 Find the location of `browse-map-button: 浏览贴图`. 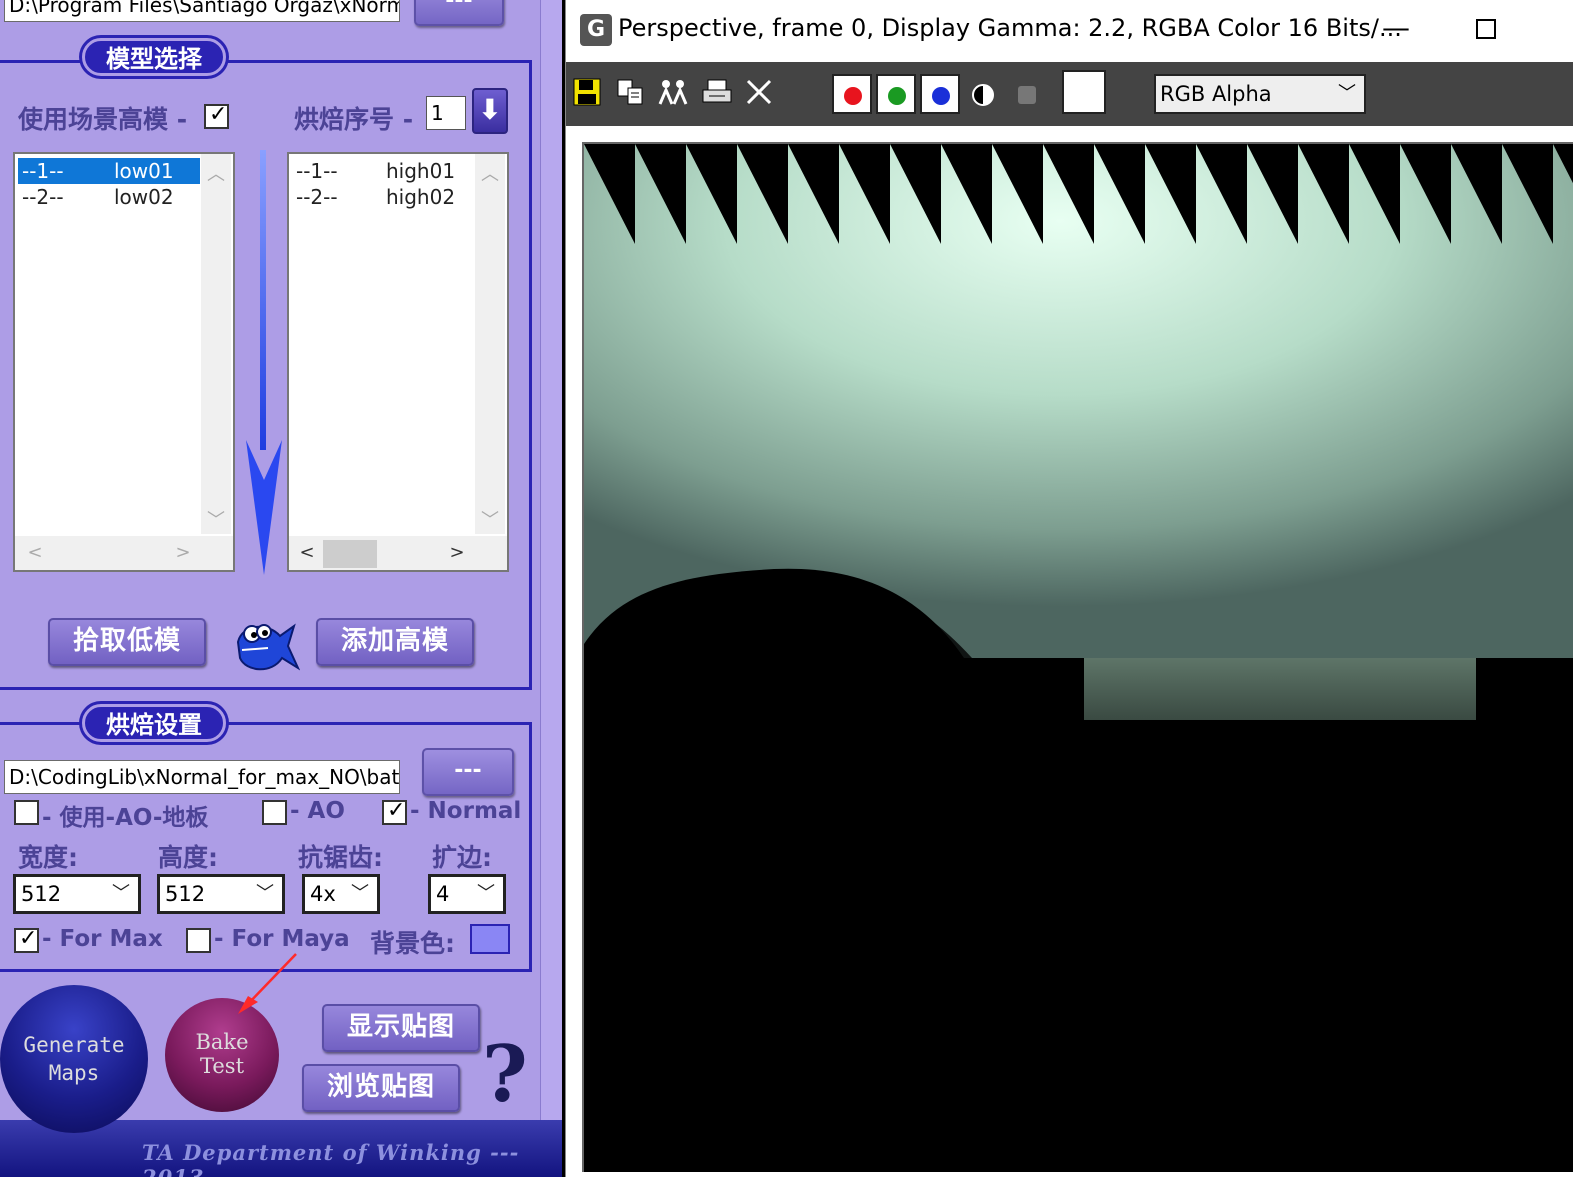

browse-map-button: 浏览贴图 is located at coordinates (381, 1088).